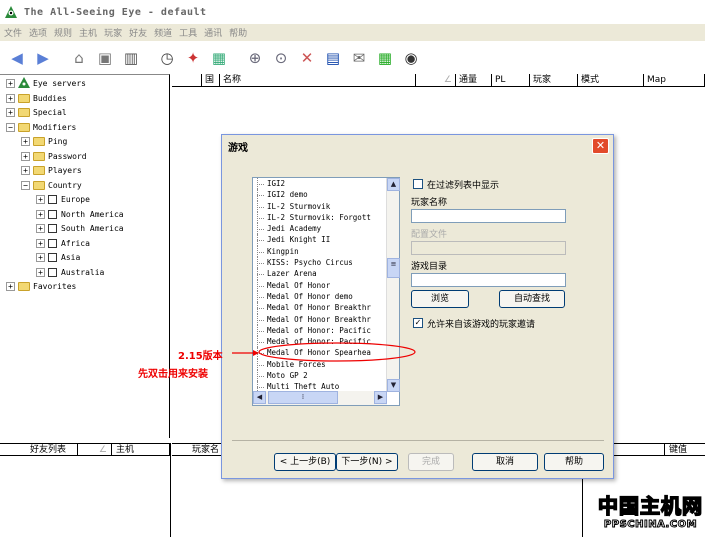 This screenshot has height=537, width=705. What do you see at coordinates (256, 353) in the screenshot?
I see `annotation-arrowhead` at bounding box center [256, 353].